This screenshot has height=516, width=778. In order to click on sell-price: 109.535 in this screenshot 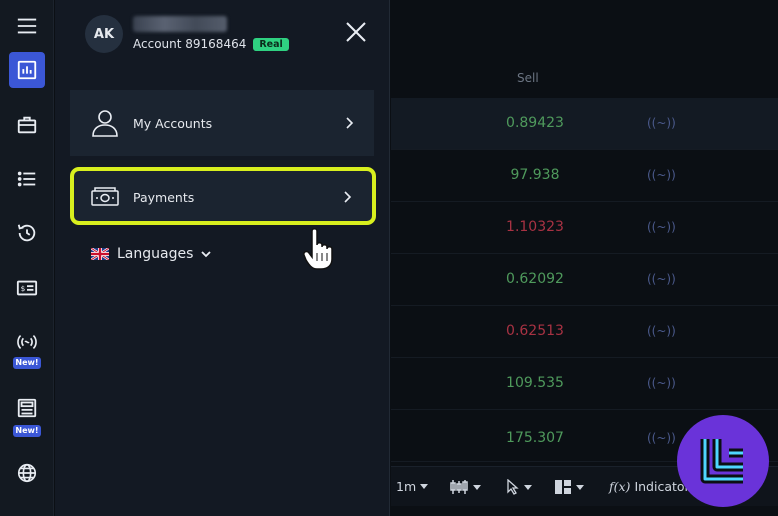, I will do `click(535, 383)`.